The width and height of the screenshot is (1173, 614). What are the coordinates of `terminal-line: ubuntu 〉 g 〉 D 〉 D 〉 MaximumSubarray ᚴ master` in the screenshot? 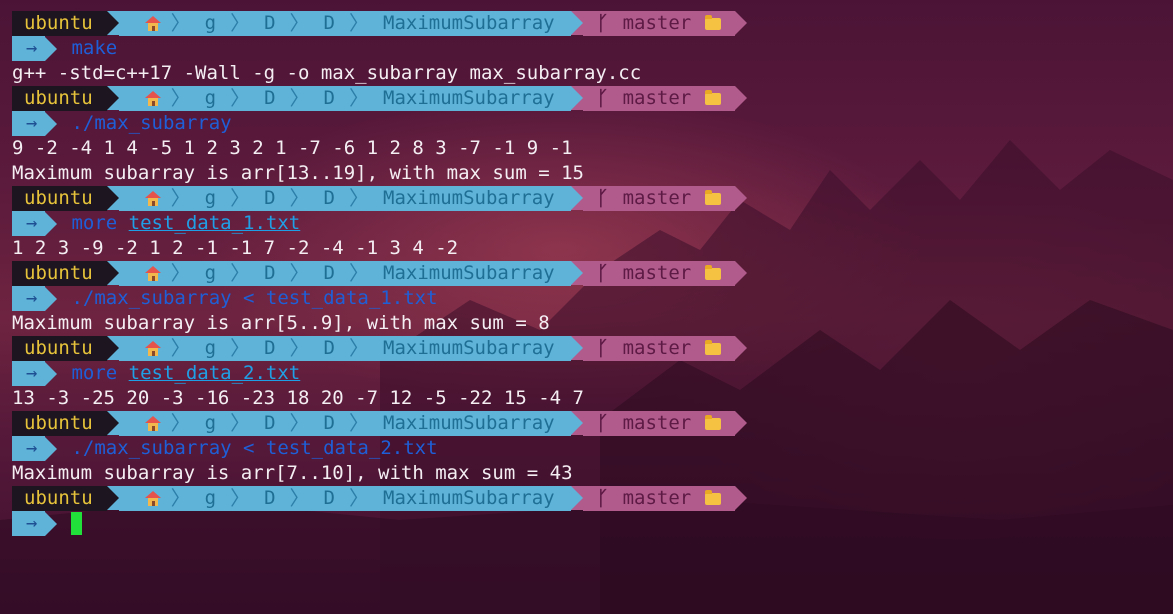 It's located at (592, 498).